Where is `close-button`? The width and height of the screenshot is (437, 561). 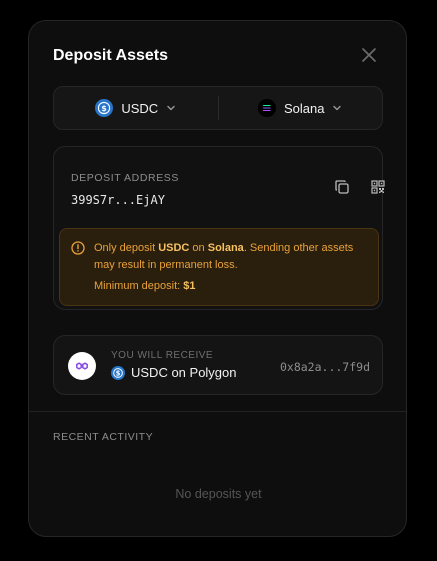 close-button is located at coordinates (369, 55).